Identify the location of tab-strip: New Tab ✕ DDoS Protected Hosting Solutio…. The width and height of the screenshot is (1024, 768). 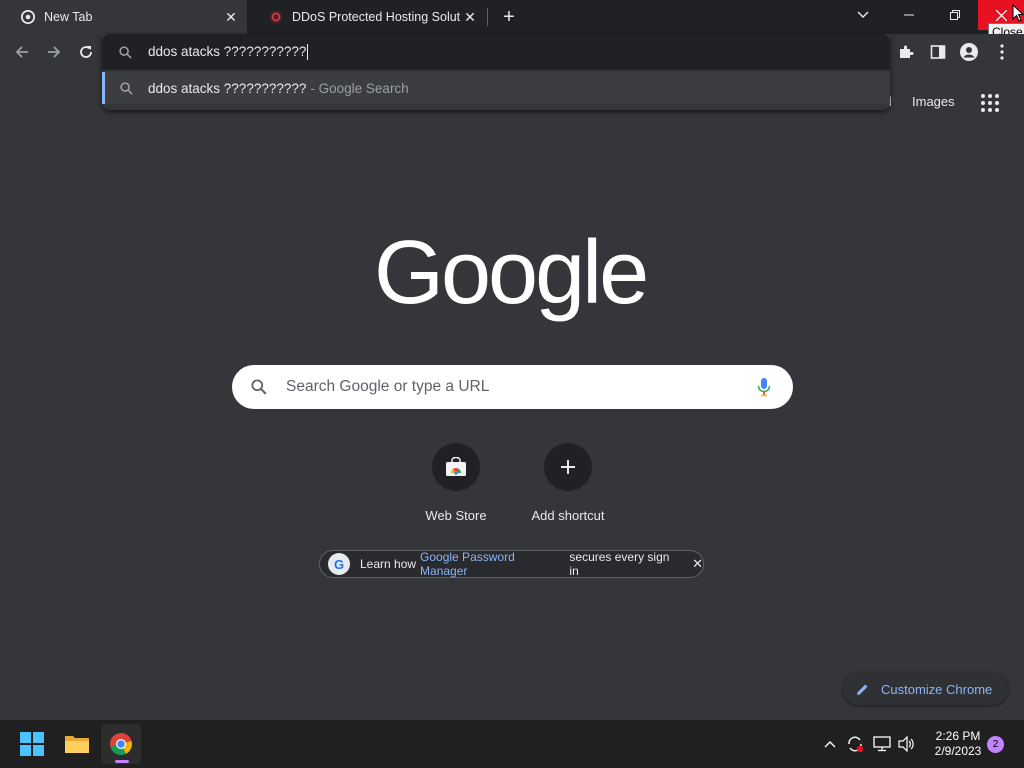
(512, 20).